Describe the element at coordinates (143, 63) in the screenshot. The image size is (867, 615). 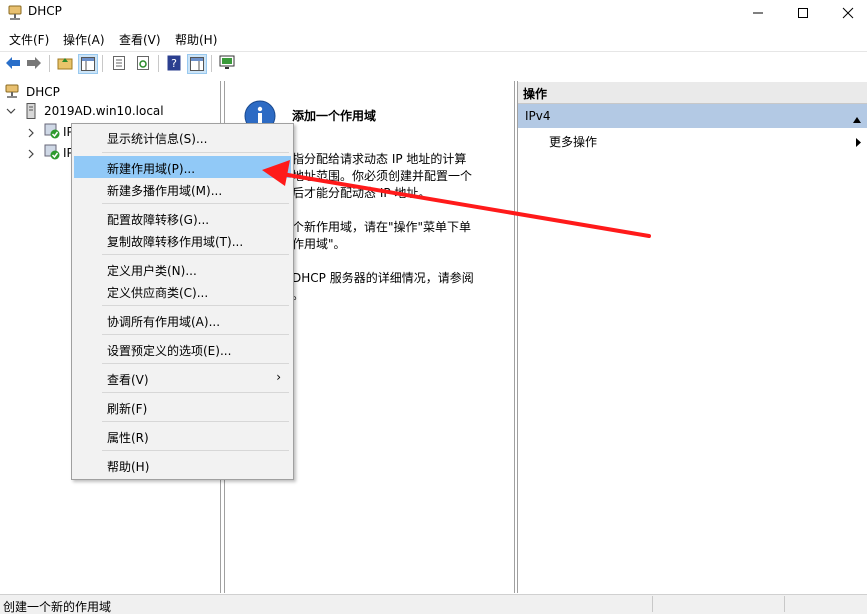
I see `refresh-icon` at that location.